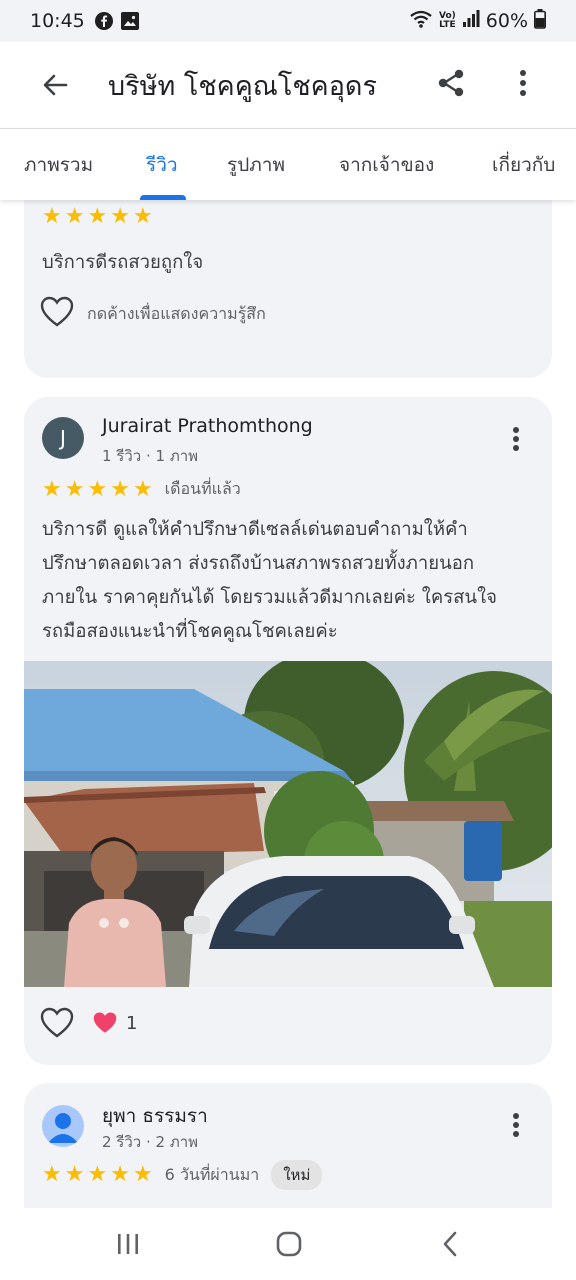 The height and width of the screenshot is (1280, 576). What do you see at coordinates (523, 165) in the screenshot?
I see `tab-about: เกี่ยวกับ` at bounding box center [523, 165].